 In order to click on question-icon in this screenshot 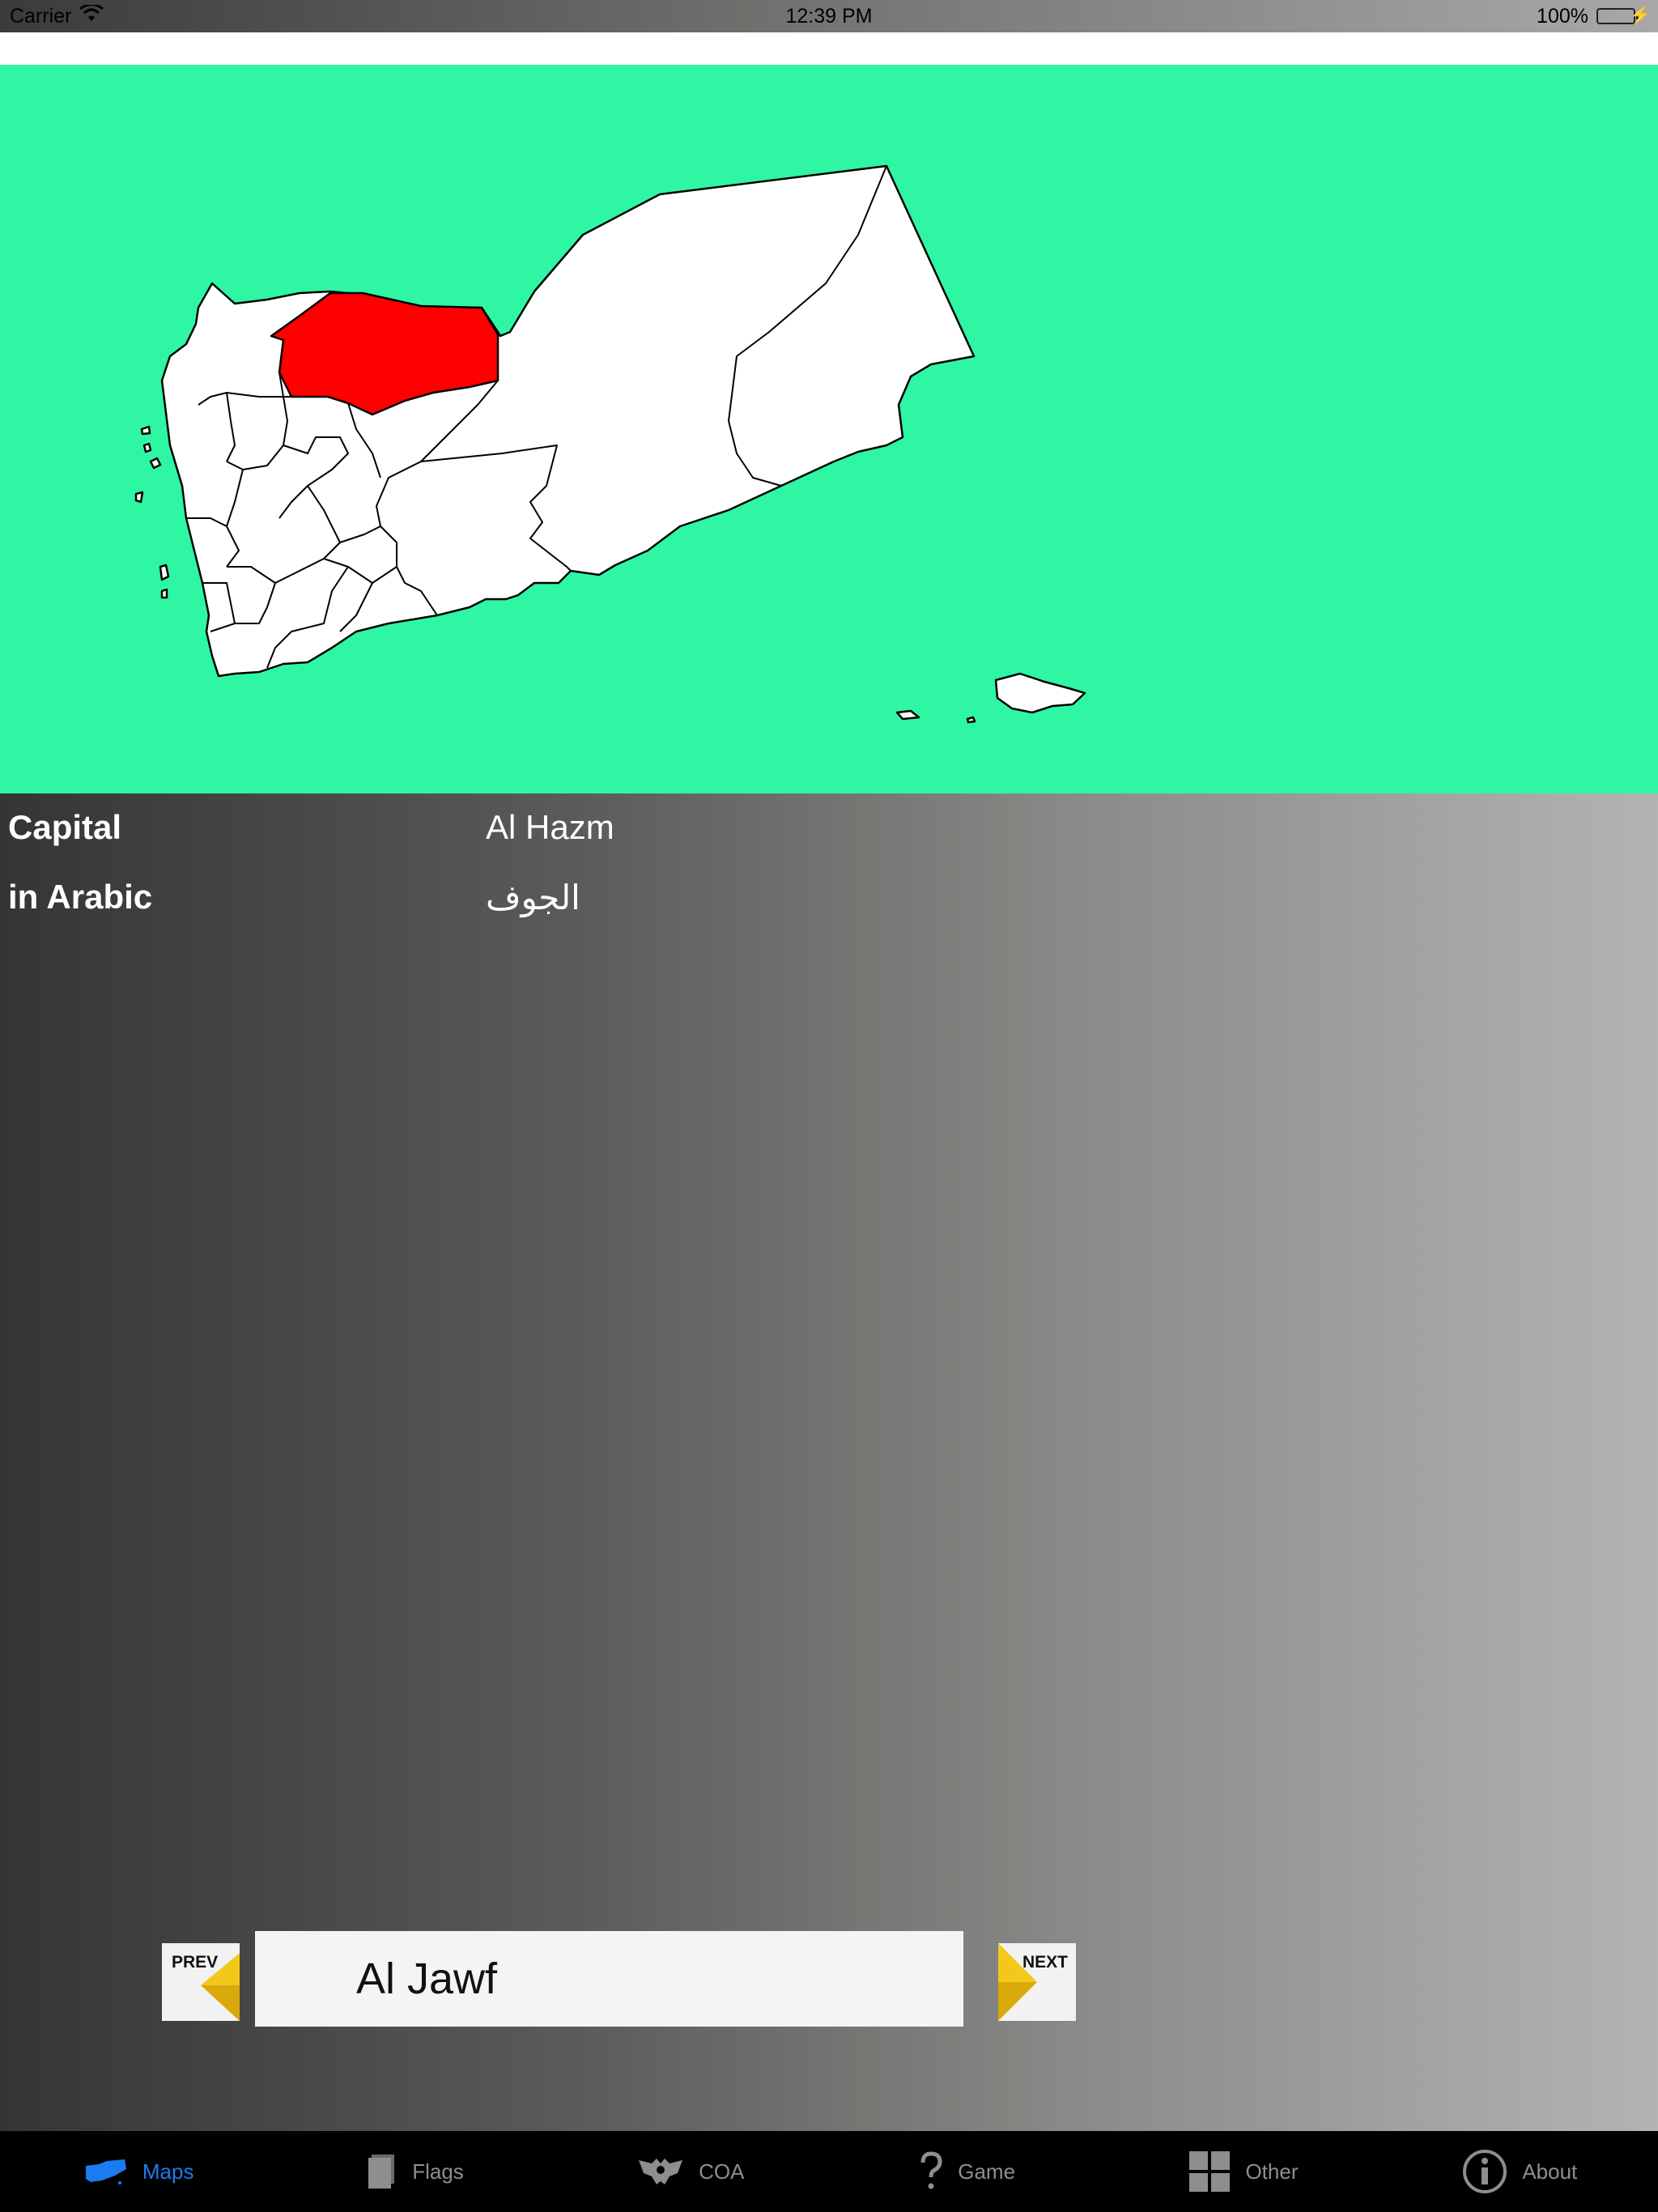, I will do `click(931, 2170)`.